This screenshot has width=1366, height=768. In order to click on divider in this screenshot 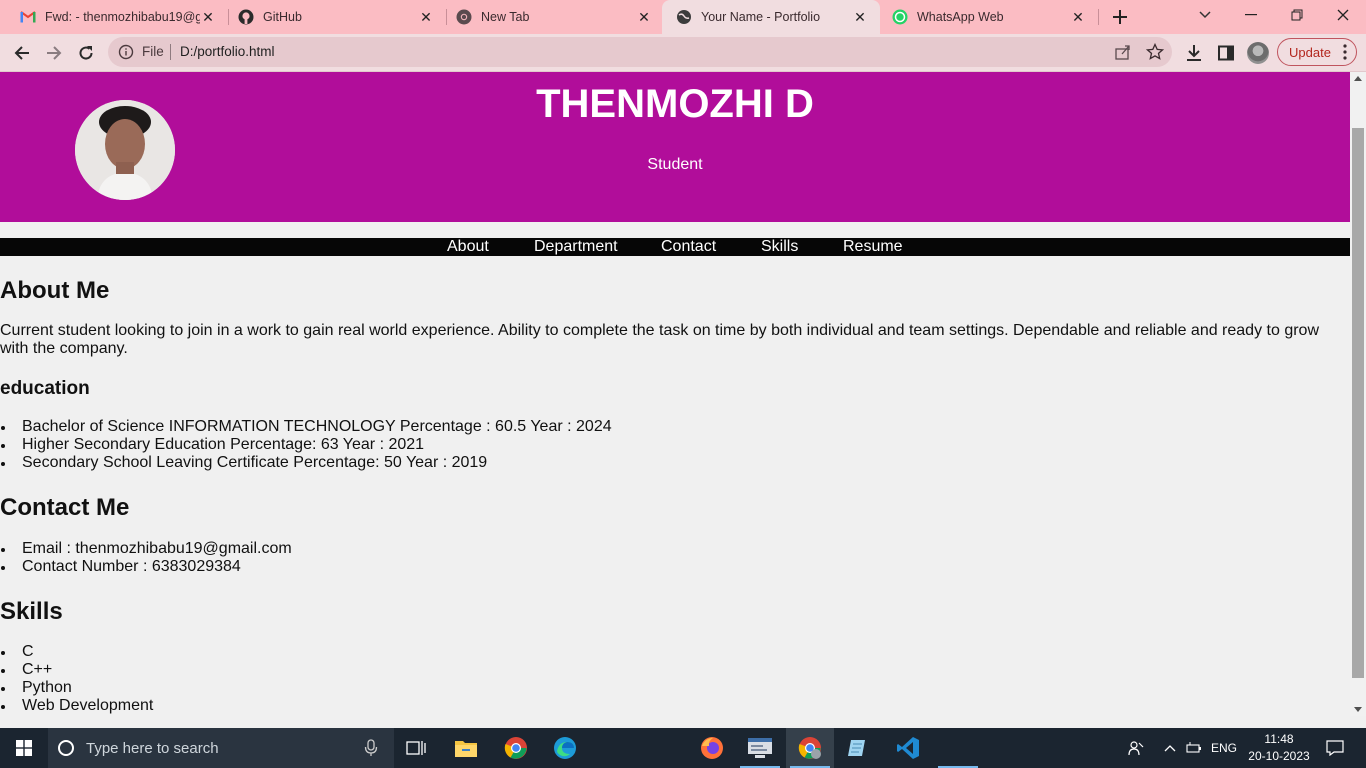, I will do `click(170, 52)`.